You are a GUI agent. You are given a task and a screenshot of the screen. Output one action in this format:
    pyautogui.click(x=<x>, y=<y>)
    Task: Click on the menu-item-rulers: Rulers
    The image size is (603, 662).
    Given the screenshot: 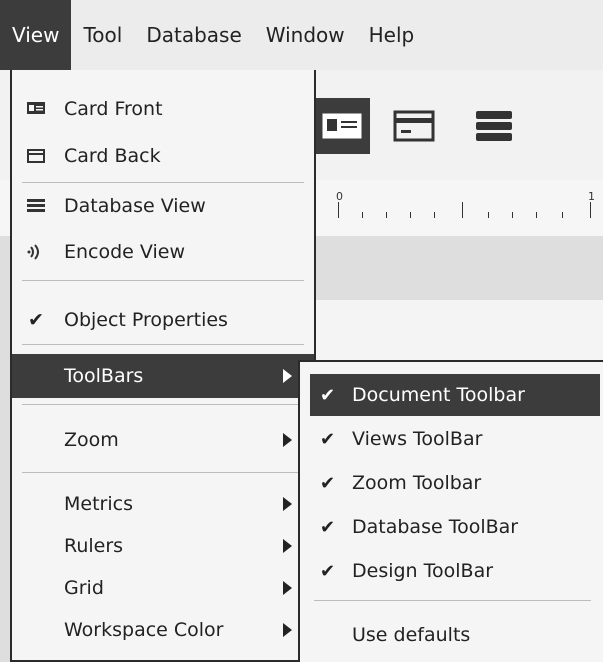 What is the action you would take?
    pyautogui.click(x=163, y=546)
    